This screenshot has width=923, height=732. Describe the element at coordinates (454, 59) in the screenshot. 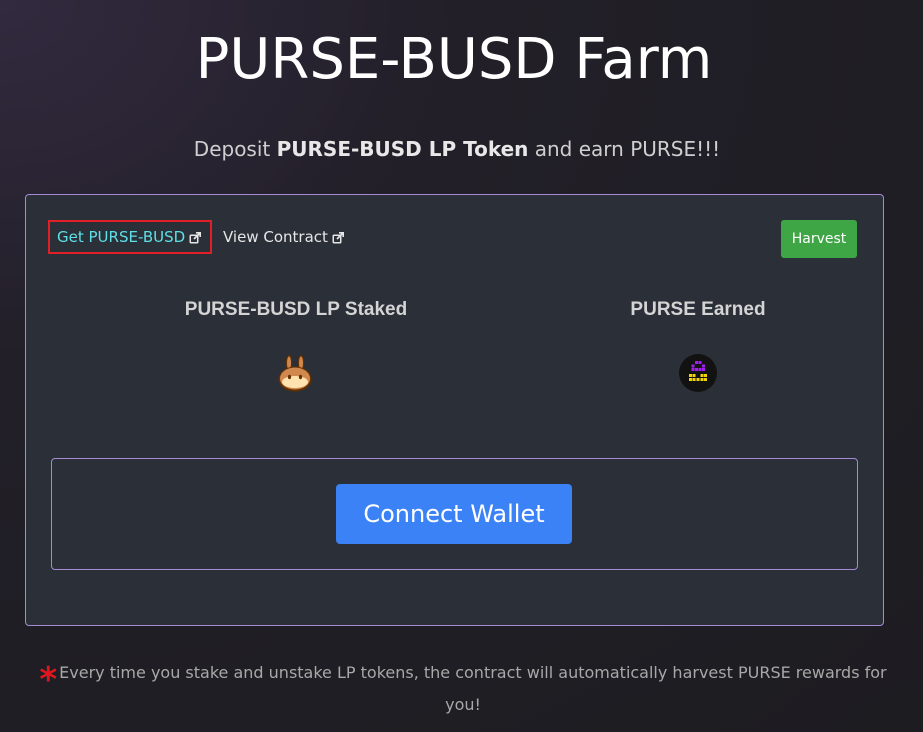

I see `page-title: PURSE-BUSD Farm` at that location.